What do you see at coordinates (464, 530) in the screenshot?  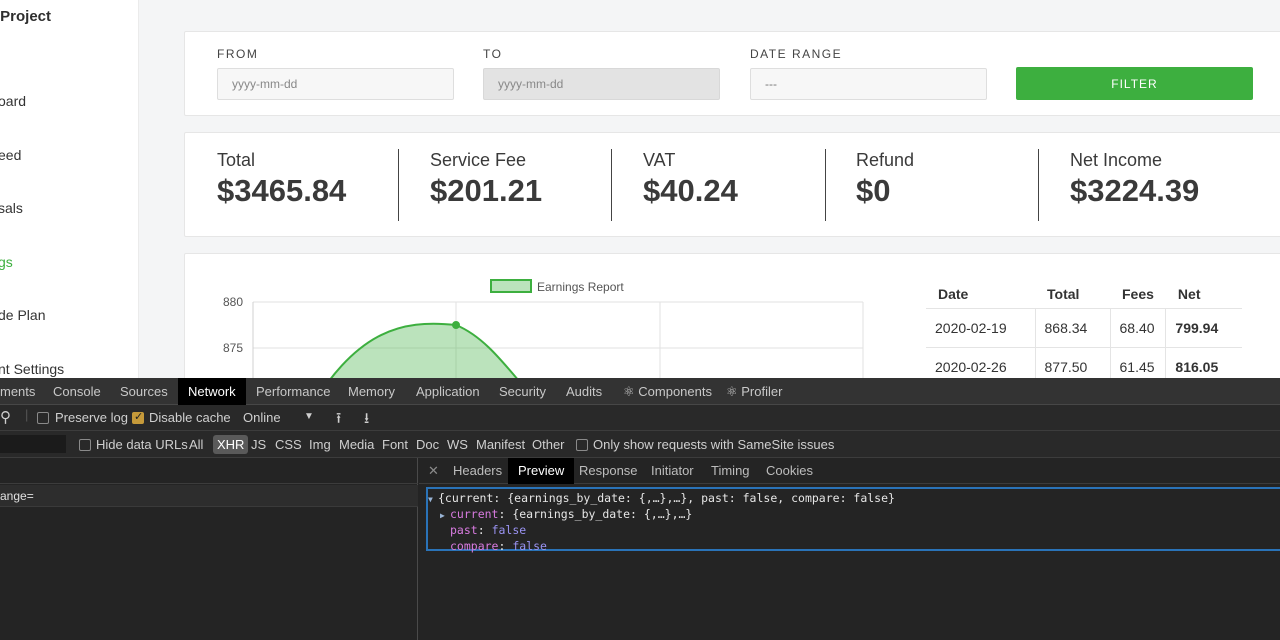 I see `preview-key: past` at bounding box center [464, 530].